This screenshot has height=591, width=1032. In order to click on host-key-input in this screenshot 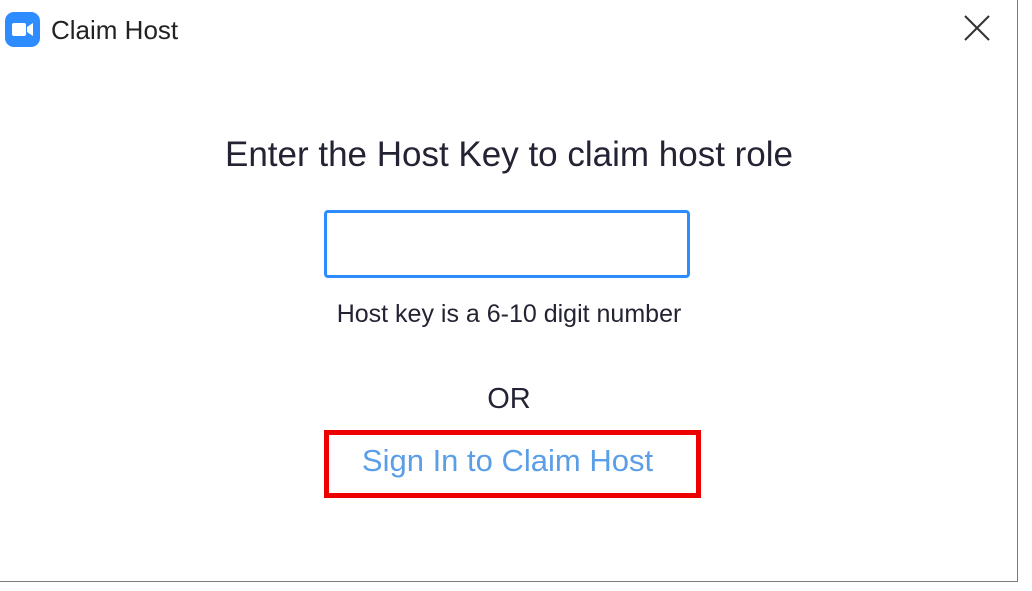, I will do `click(507, 244)`.